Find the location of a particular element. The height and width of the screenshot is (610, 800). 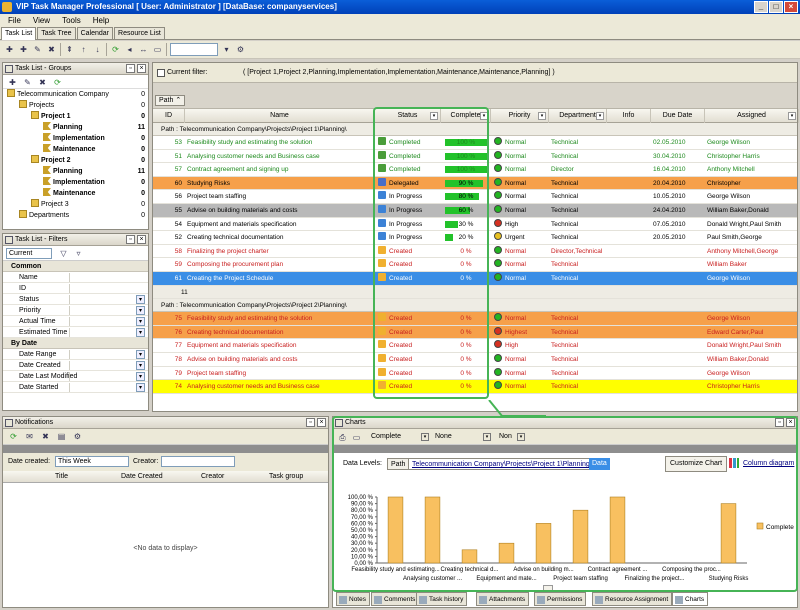

settings-icon: ⚙ is located at coordinates (77, 436).